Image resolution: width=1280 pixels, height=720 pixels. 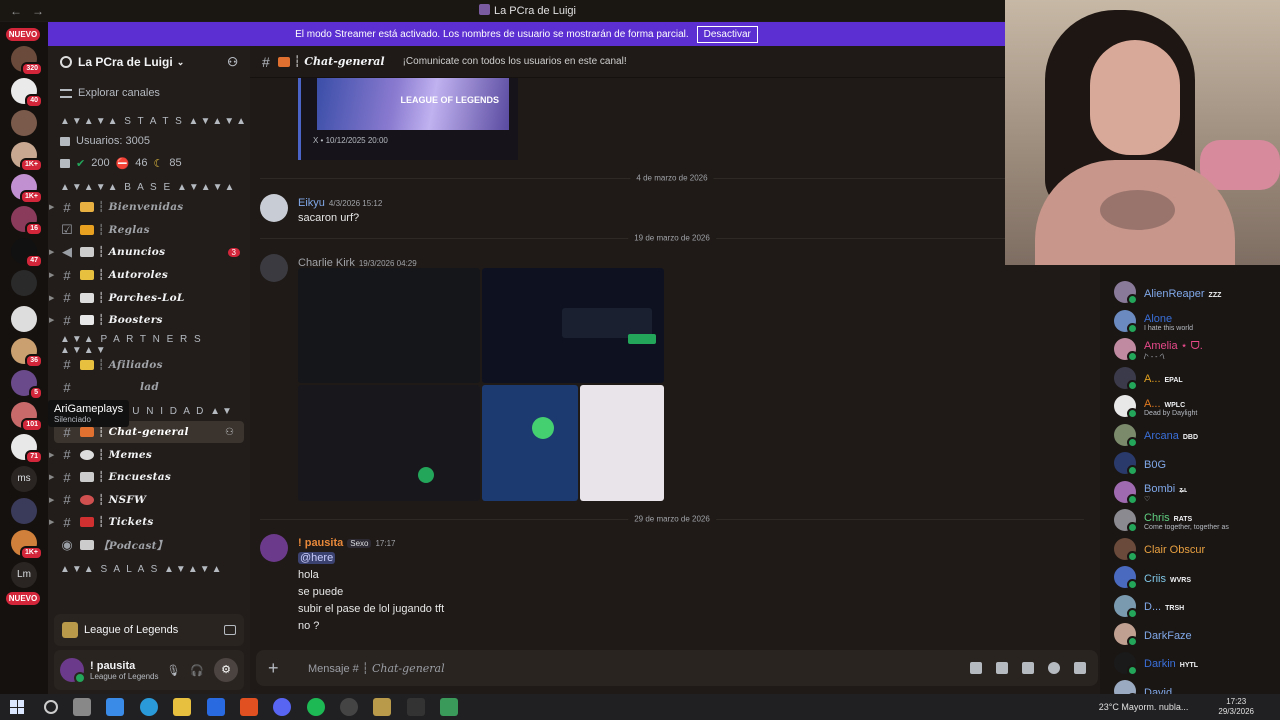 What do you see at coordinates (1197, 634) in the screenshot?
I see `member-item: DarkFaze` at bounding box center [1197, 634].